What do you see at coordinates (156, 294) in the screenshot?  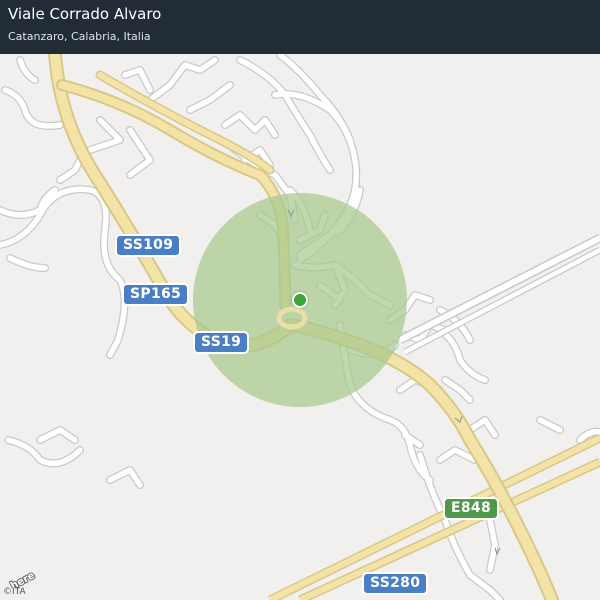 I see `road-badge-sp165: SP165` at bounding box center [156, 294].